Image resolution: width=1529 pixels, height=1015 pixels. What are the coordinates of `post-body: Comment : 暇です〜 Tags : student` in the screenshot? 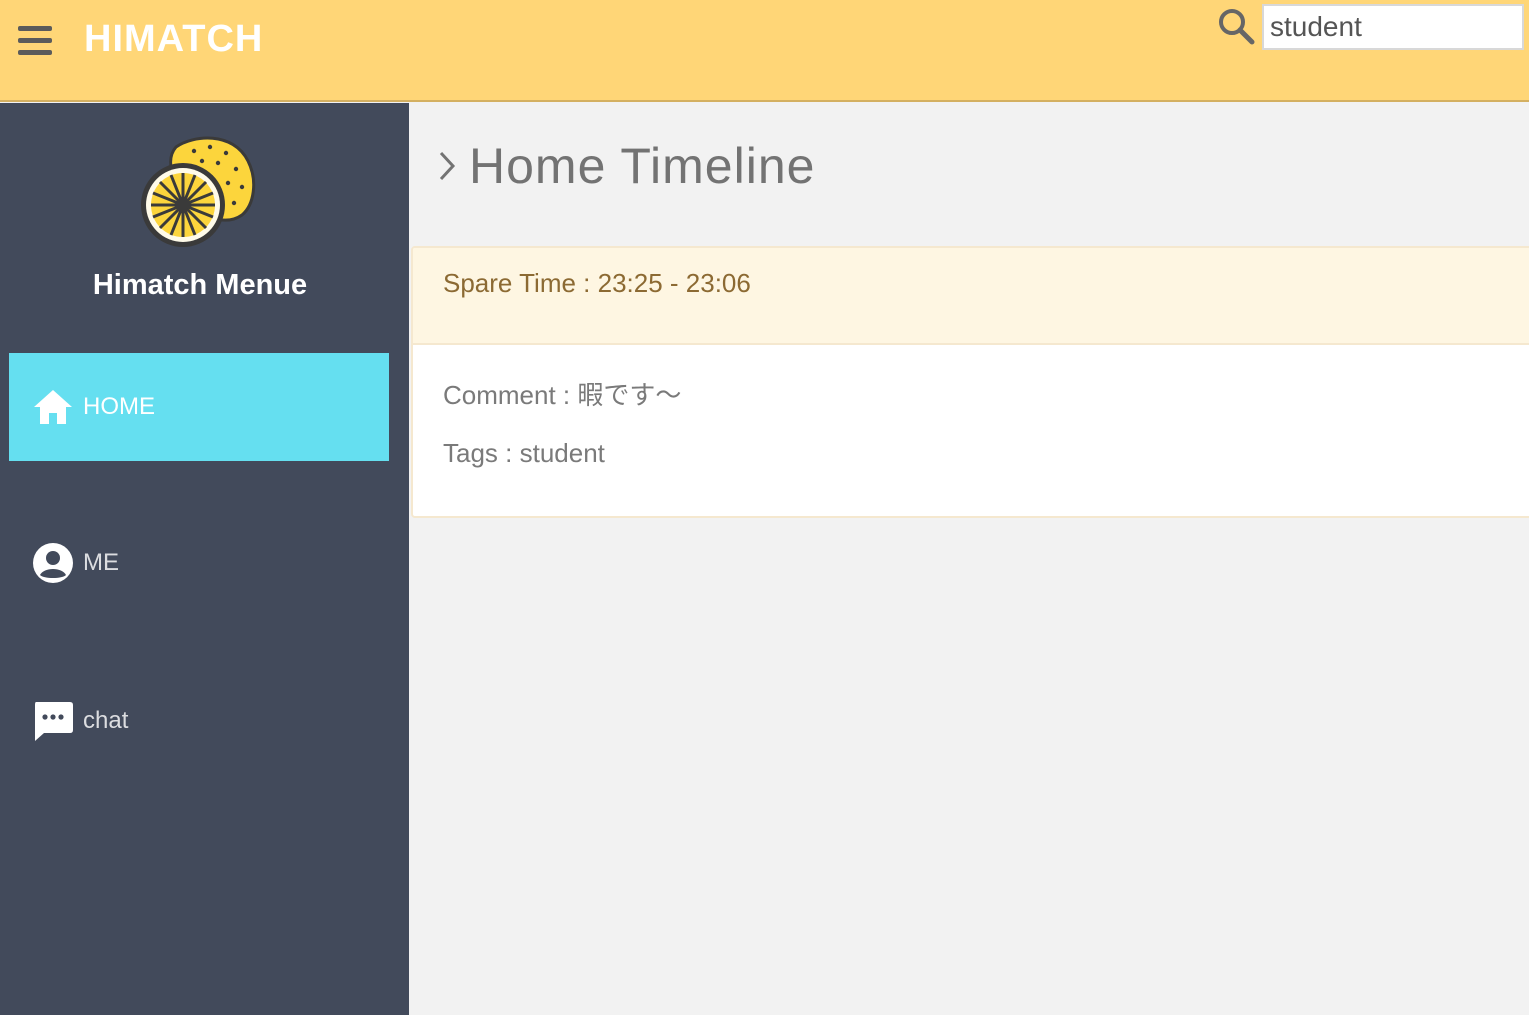 It's located at (971, 430).